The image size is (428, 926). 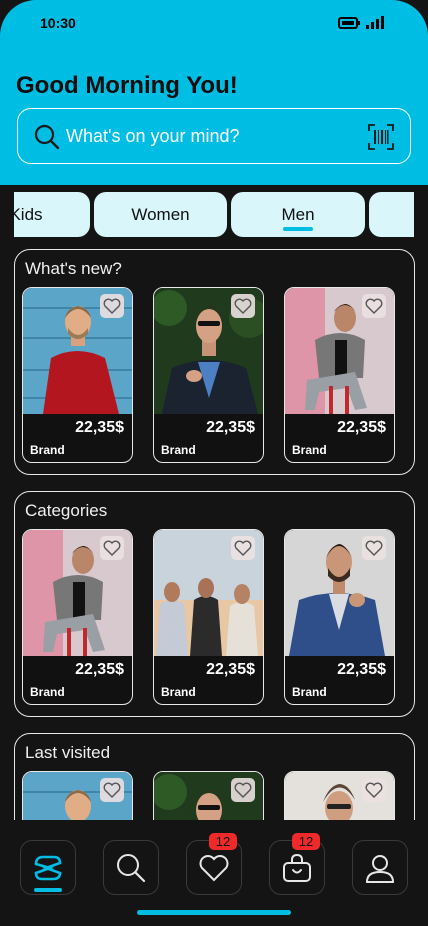 I want to click on tab-men: Men, so click(x=298, y=214).